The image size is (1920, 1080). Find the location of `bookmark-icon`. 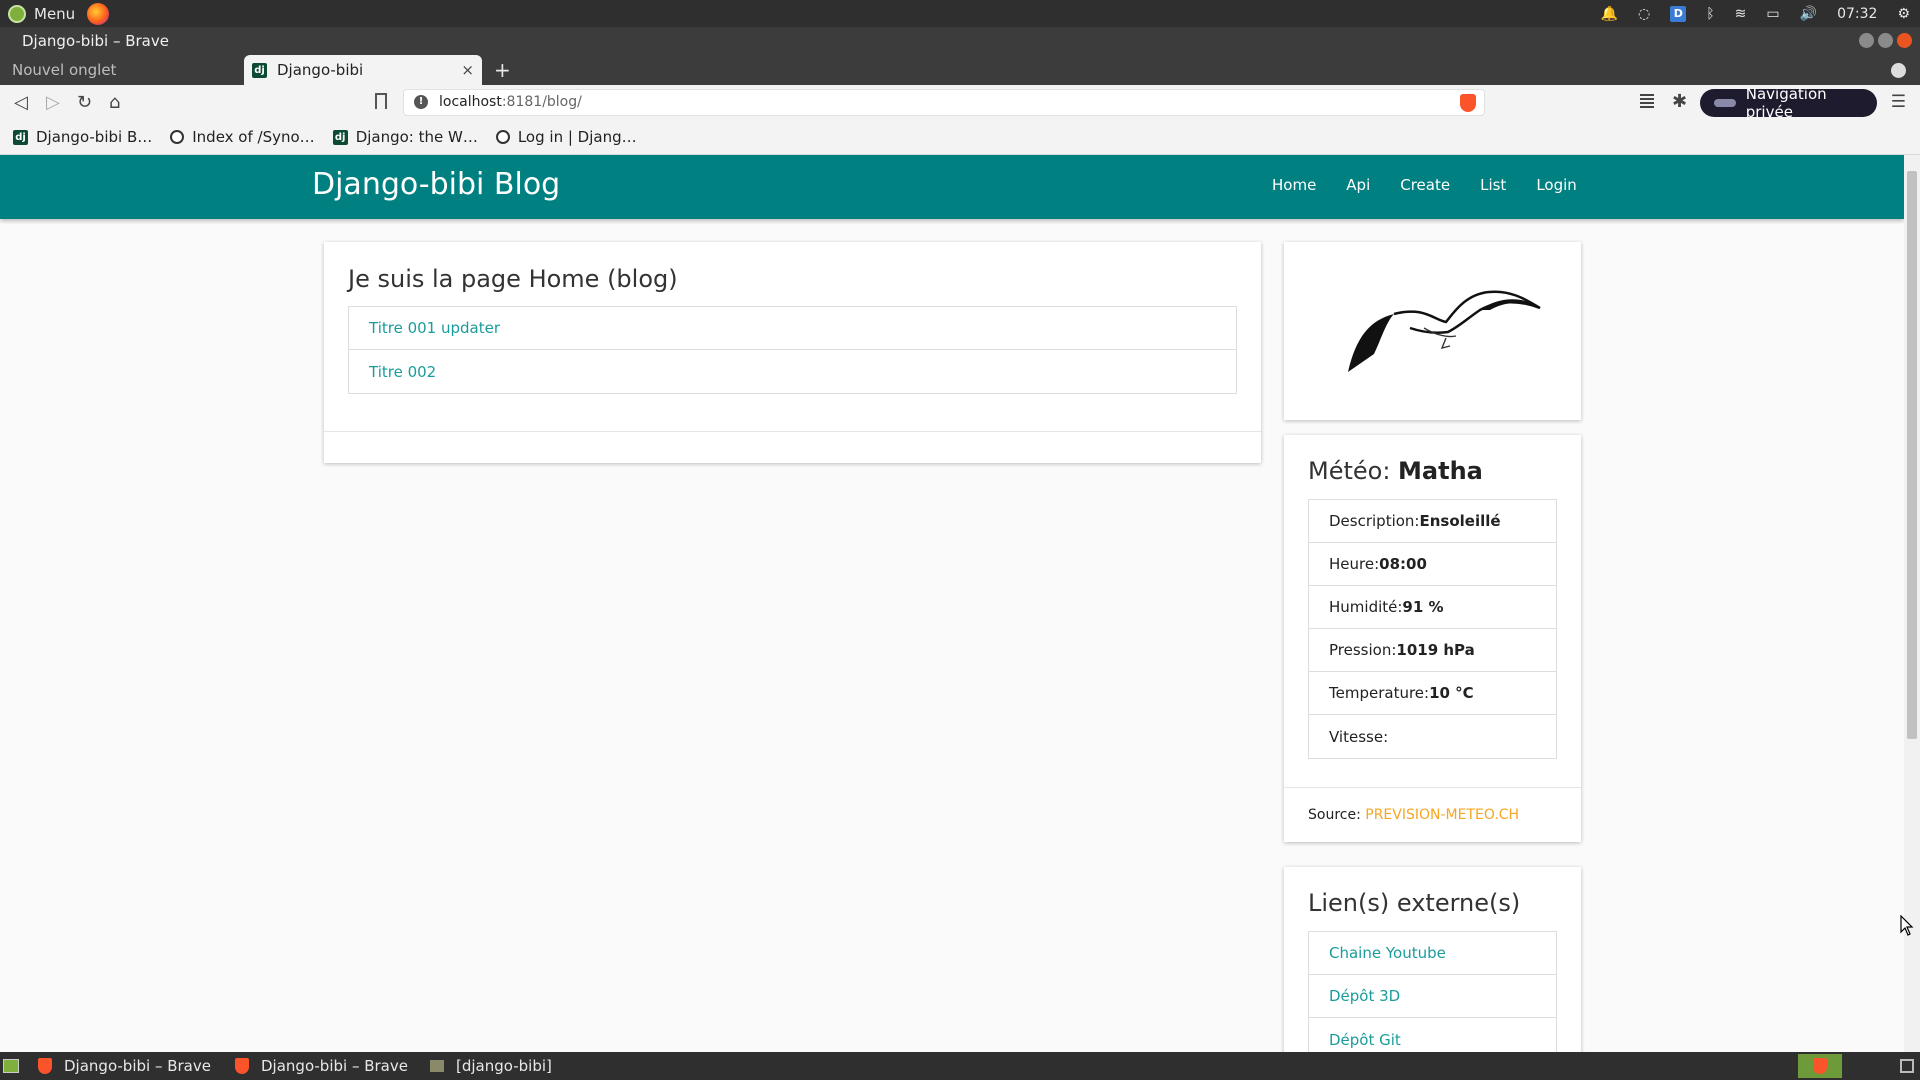

bookmark-icon is located at coordinates (381, 101).